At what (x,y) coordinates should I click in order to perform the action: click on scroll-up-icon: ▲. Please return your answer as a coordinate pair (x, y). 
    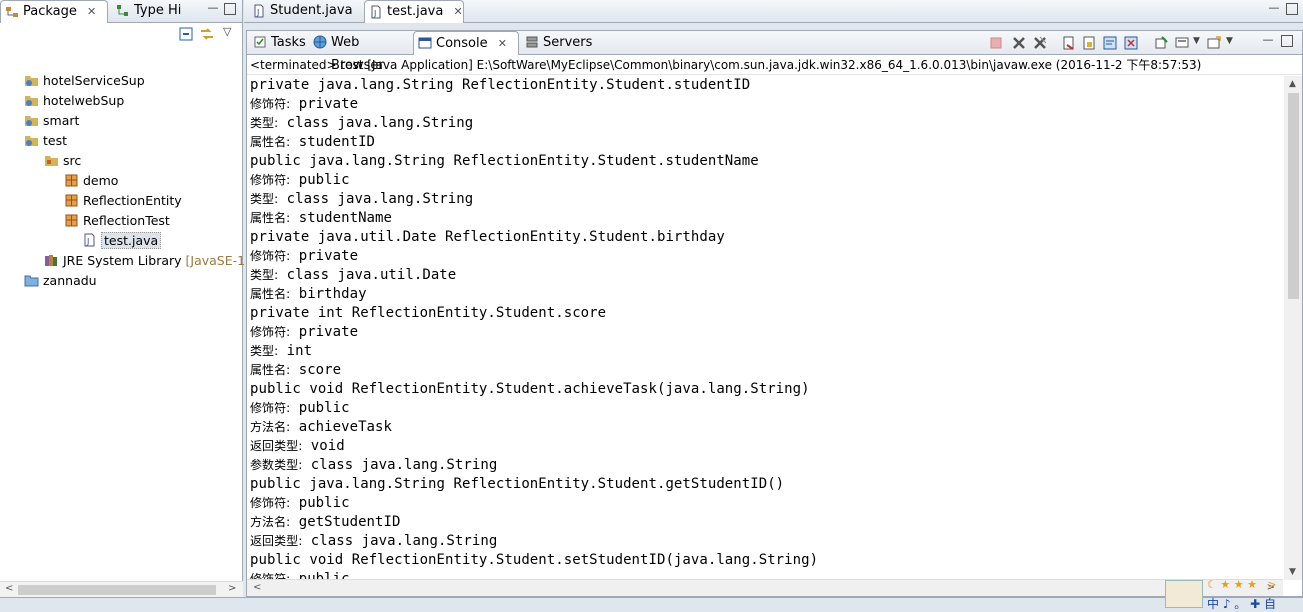
    Looking at the image, I should click on (1292, 84).